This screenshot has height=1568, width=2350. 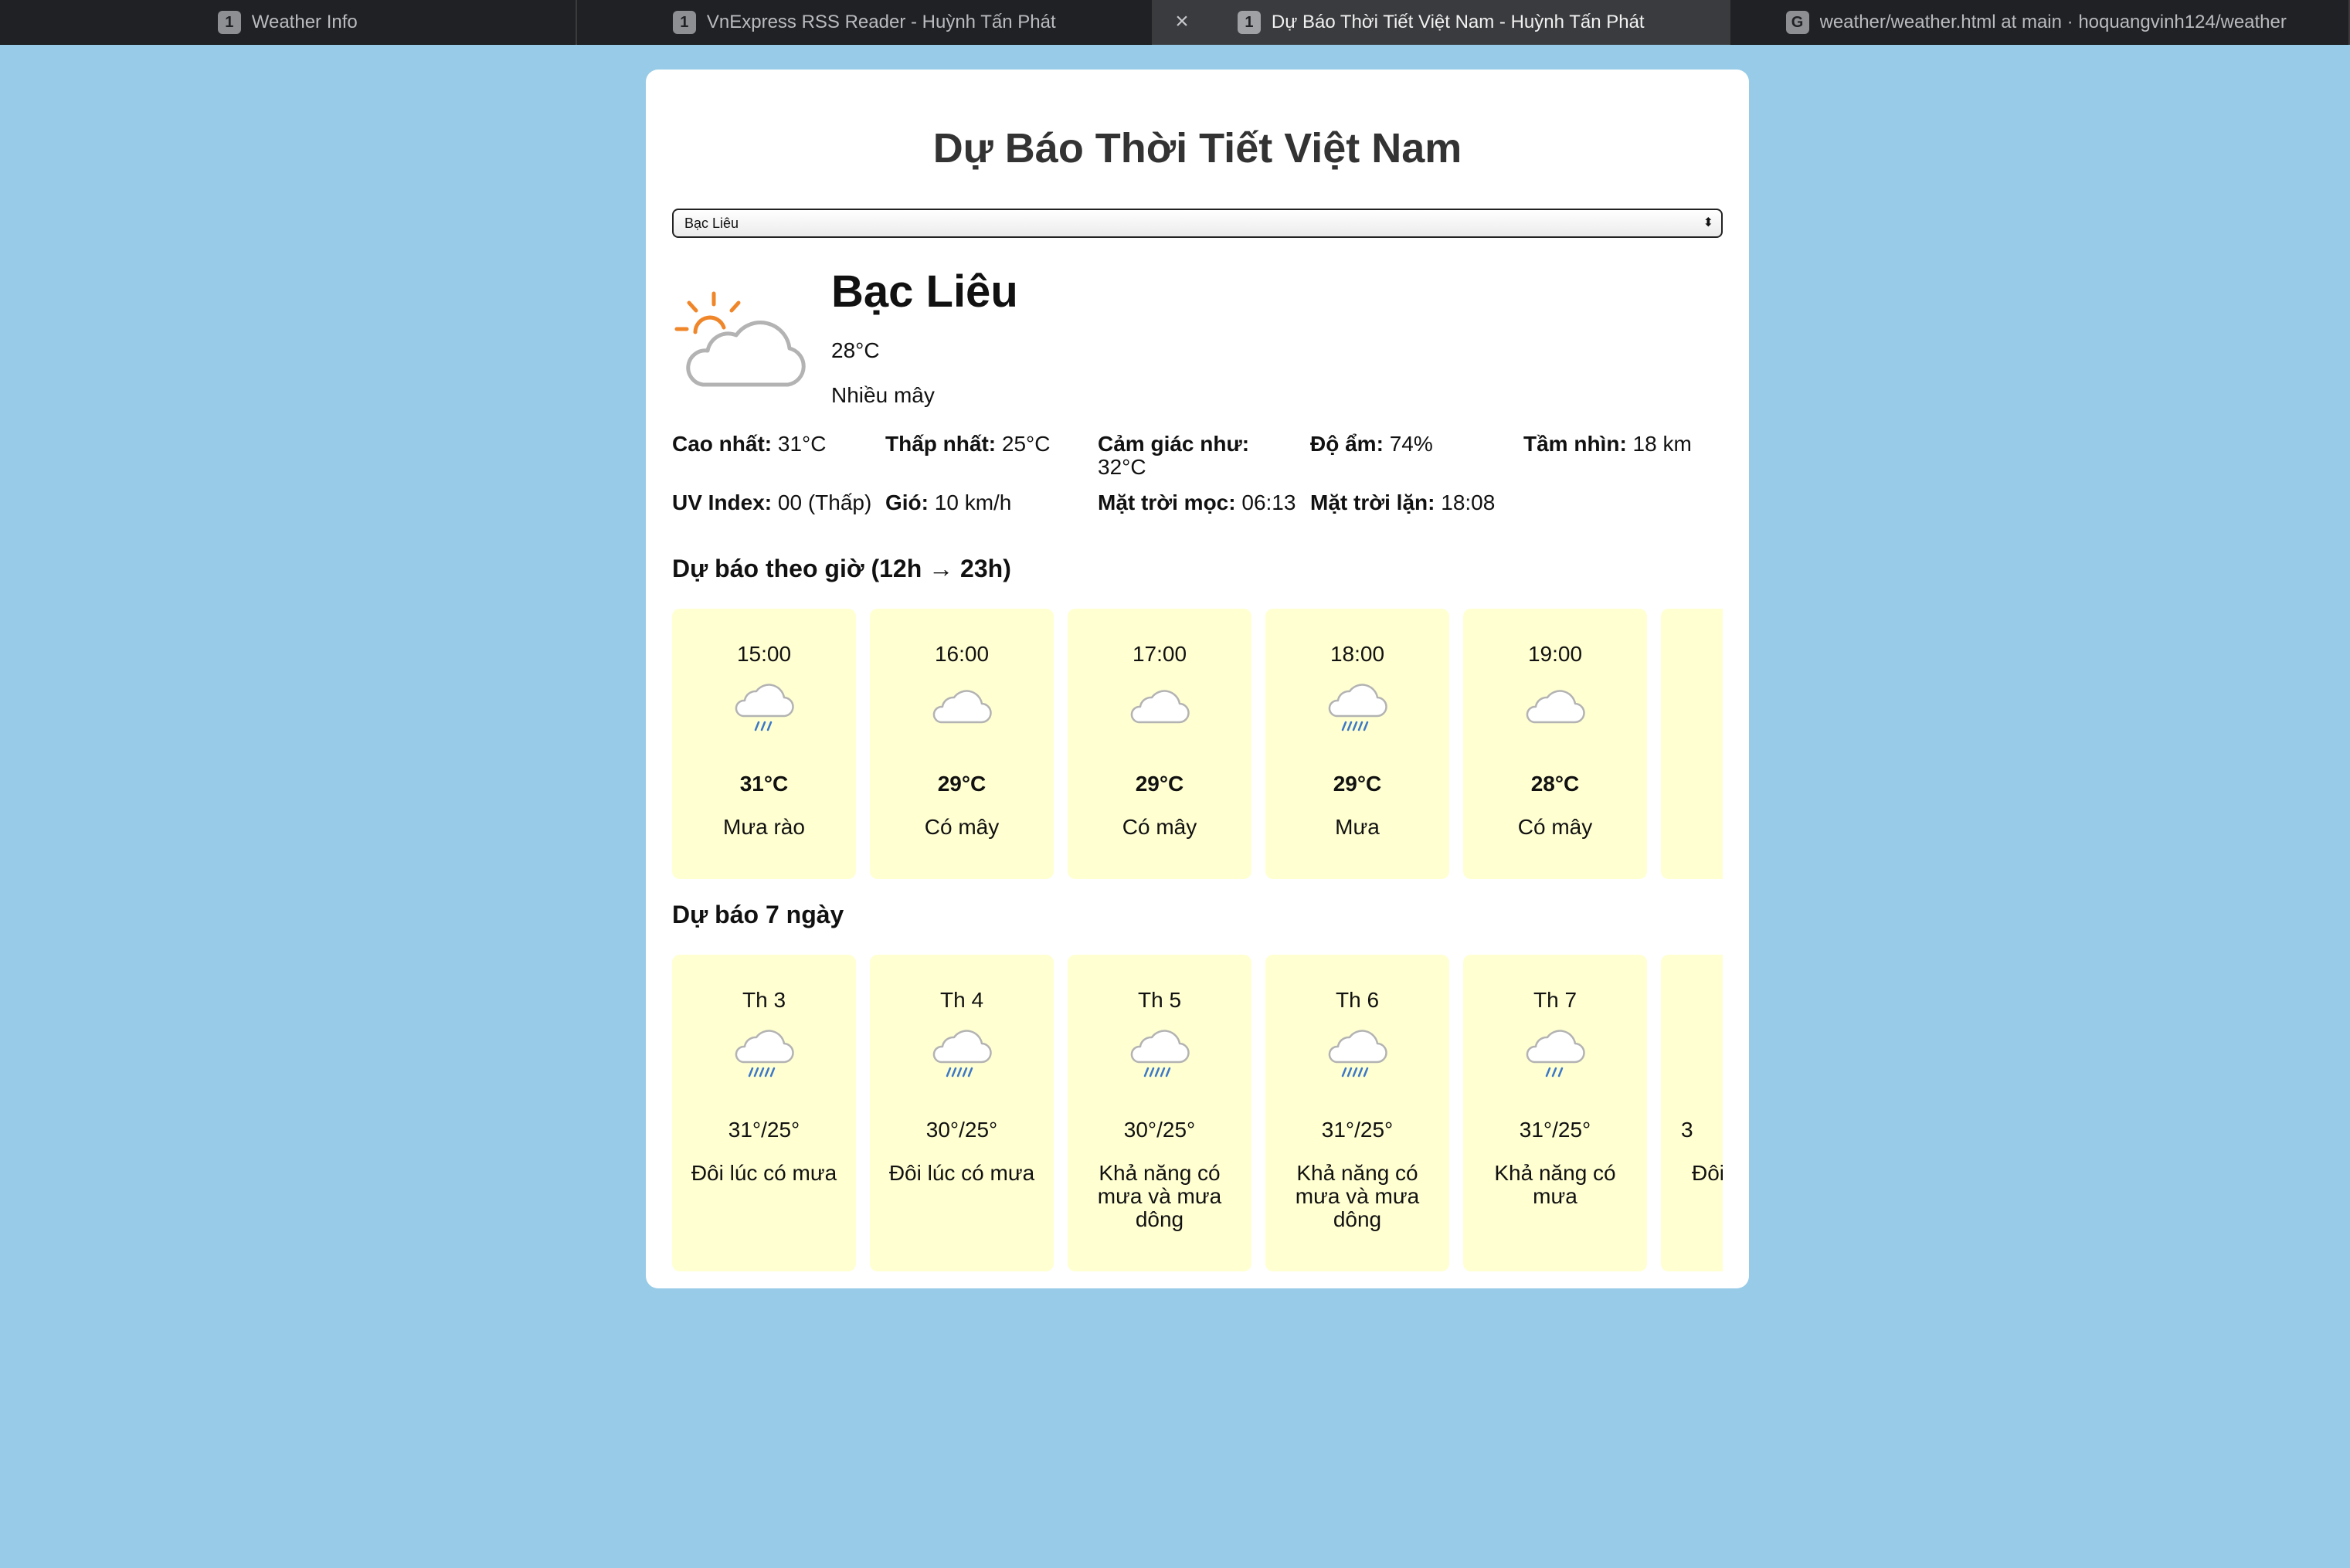 I want to click on detail-feels-like: Cảm giác như: 32°C, so click(x=1183, y=456).